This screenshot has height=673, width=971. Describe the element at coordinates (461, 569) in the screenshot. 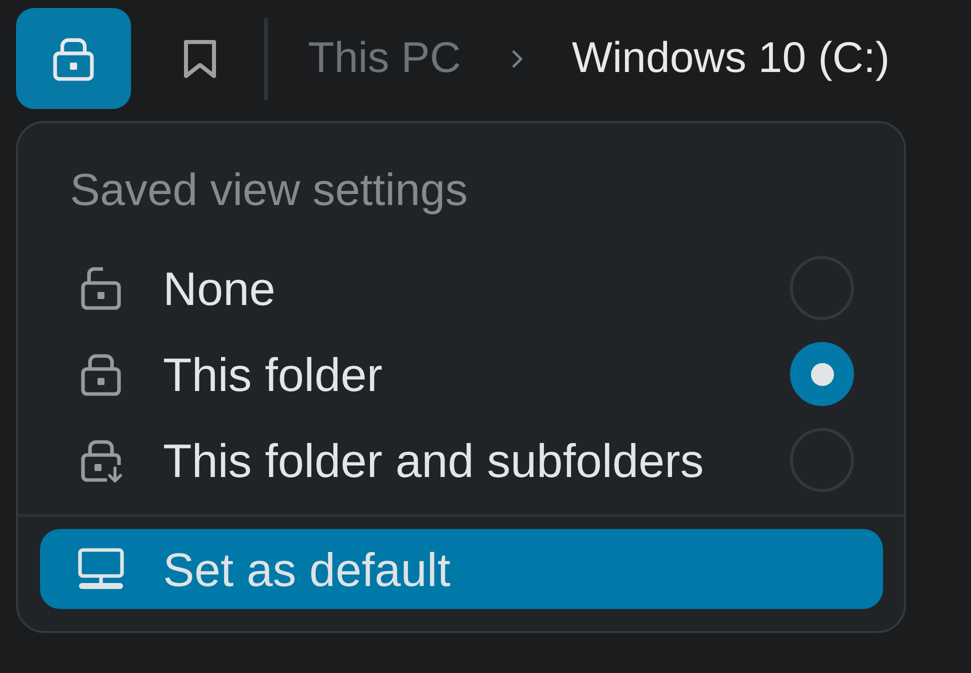

I see `set-default-button: Set as default` at that location.